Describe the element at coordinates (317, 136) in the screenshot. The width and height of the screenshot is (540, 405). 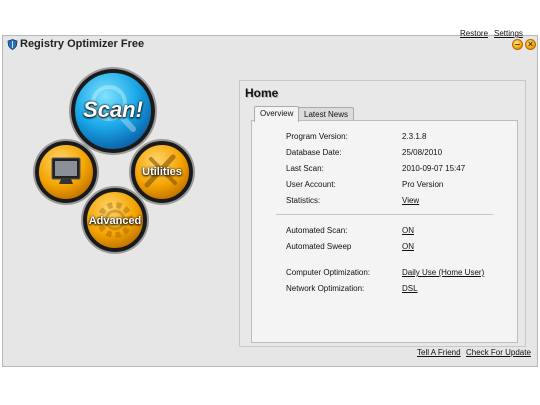
I see `program-version-label: Program Version:` at that location.